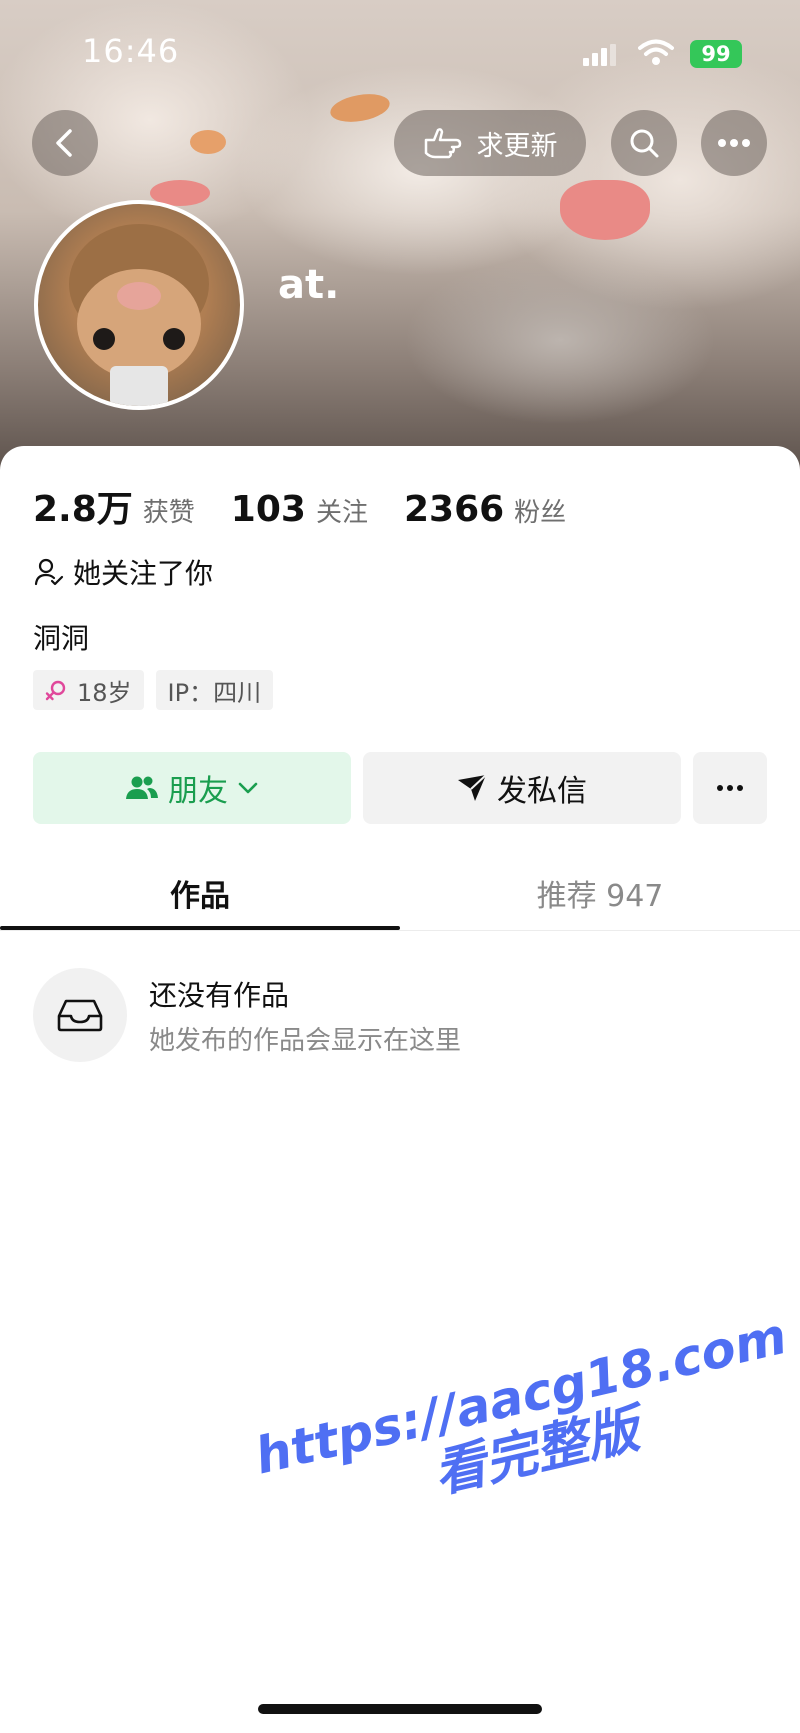 This screenshot has height=1733, width=800. Describe the element at coordinates (142, 787) in the screenshot. I see `friends-icon` at that location.